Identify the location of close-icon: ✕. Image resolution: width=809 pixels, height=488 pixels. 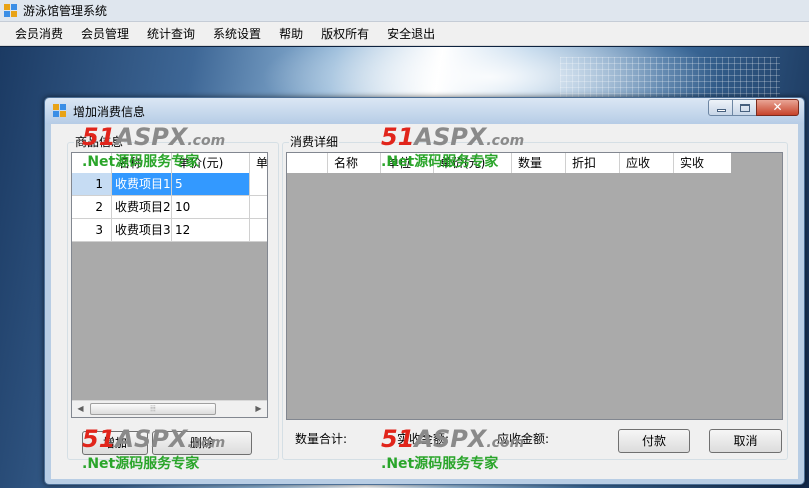
(777, 107).